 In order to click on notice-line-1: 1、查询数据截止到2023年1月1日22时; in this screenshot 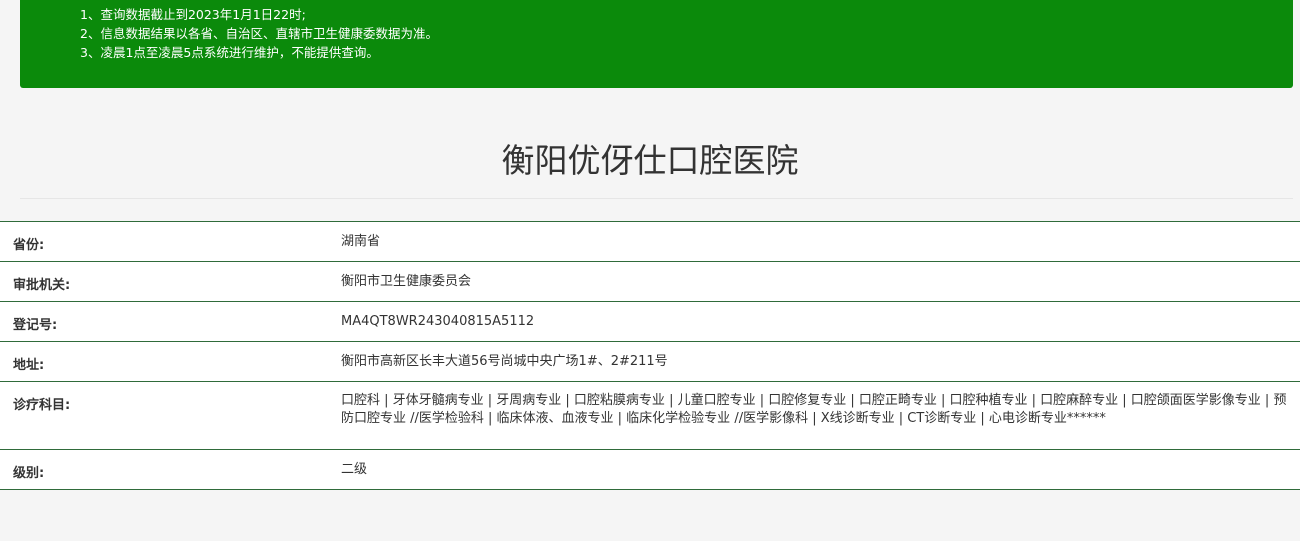, I will do `click(193, 14)`.